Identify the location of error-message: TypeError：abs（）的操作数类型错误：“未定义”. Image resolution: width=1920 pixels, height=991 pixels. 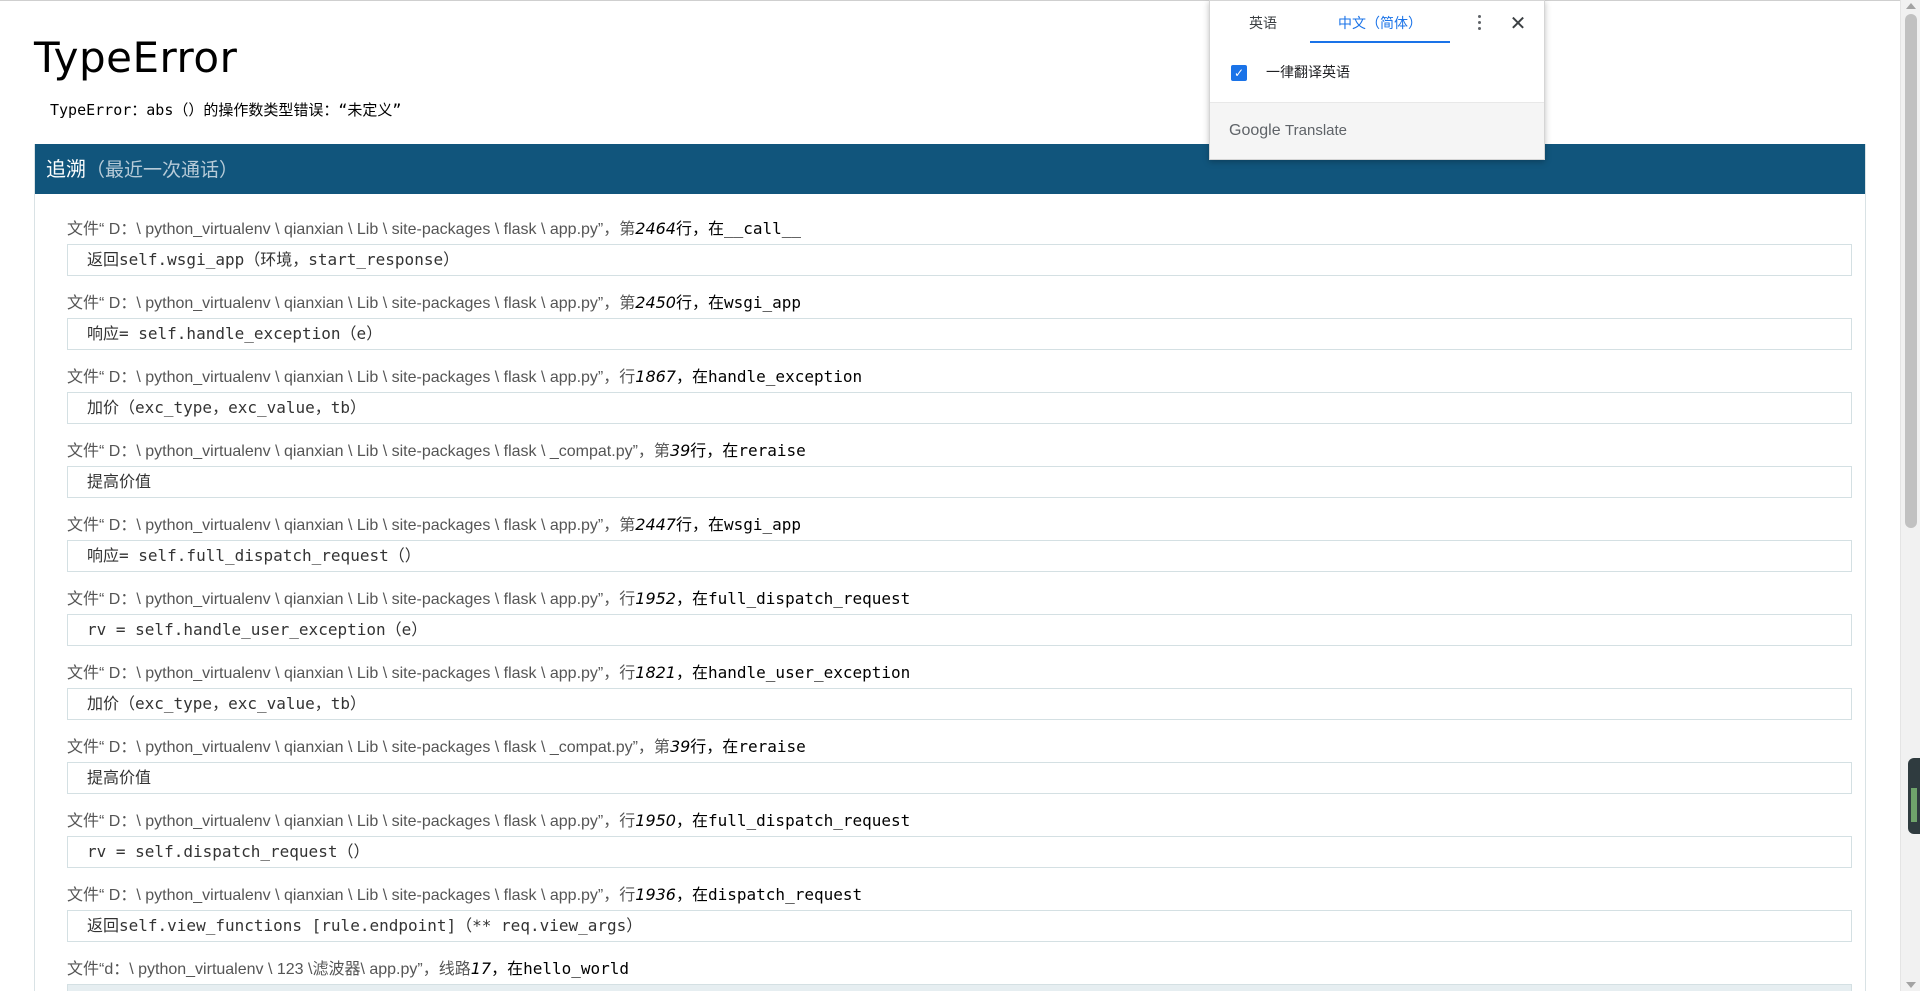
(226, 110).